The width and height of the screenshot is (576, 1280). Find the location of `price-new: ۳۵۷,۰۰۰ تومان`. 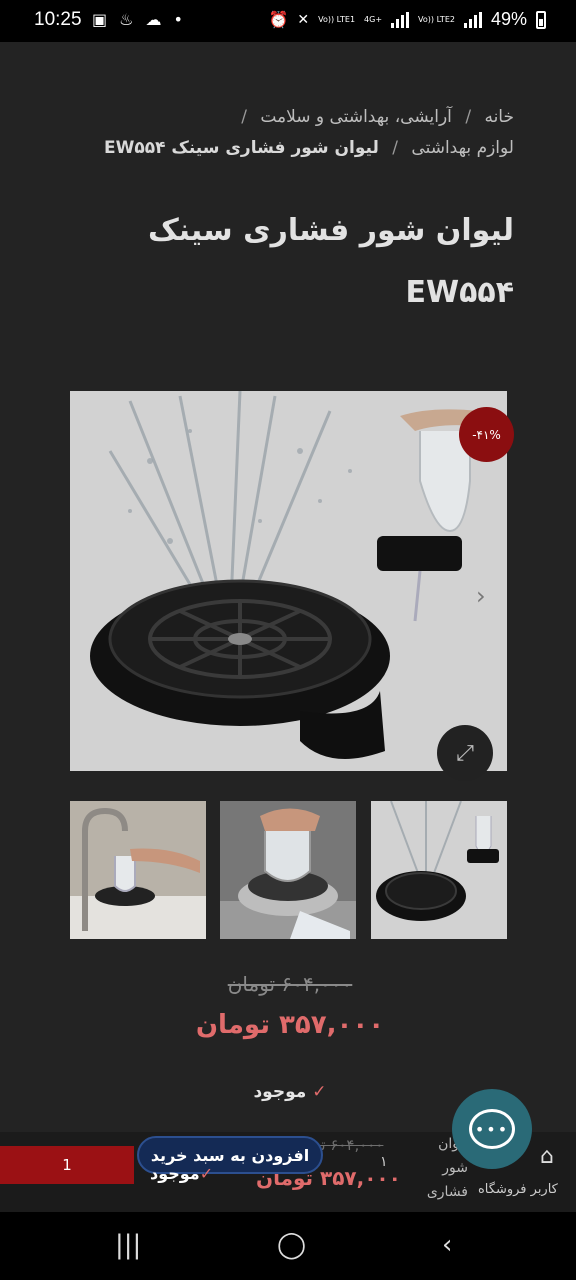

price-new: ۳۵۷,۰۰۰ تومان is located at coordinates (290, 1025).